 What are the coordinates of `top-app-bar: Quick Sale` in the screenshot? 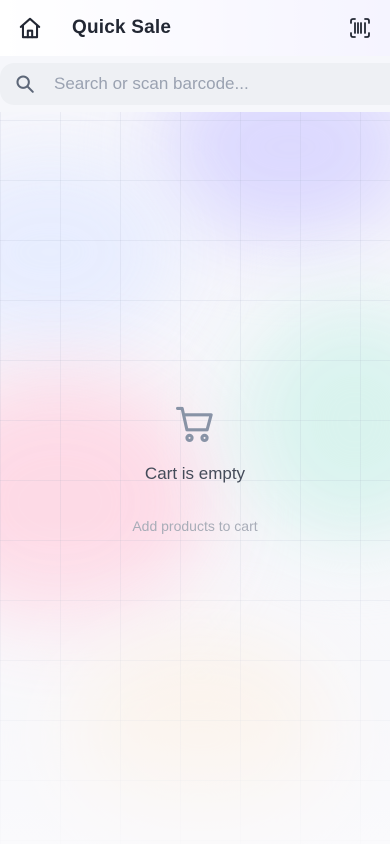 It's located at (195, 28).